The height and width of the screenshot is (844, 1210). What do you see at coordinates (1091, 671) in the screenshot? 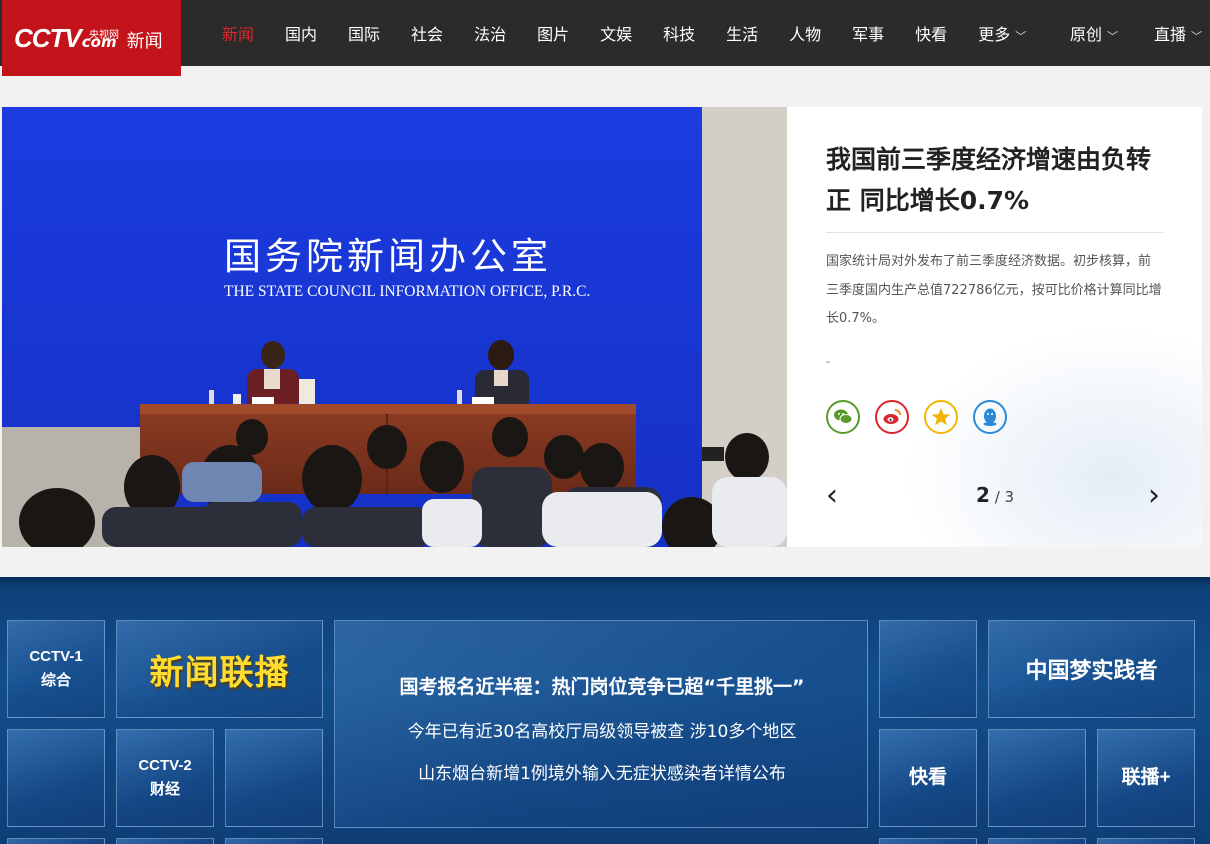
I see `tile-china-dream-label: 中国梦实践者` at bounding box center [1091, 671].